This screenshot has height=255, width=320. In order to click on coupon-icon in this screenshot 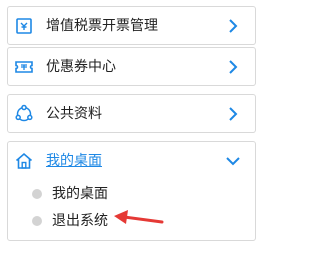, I will do `click(24, 67)`.